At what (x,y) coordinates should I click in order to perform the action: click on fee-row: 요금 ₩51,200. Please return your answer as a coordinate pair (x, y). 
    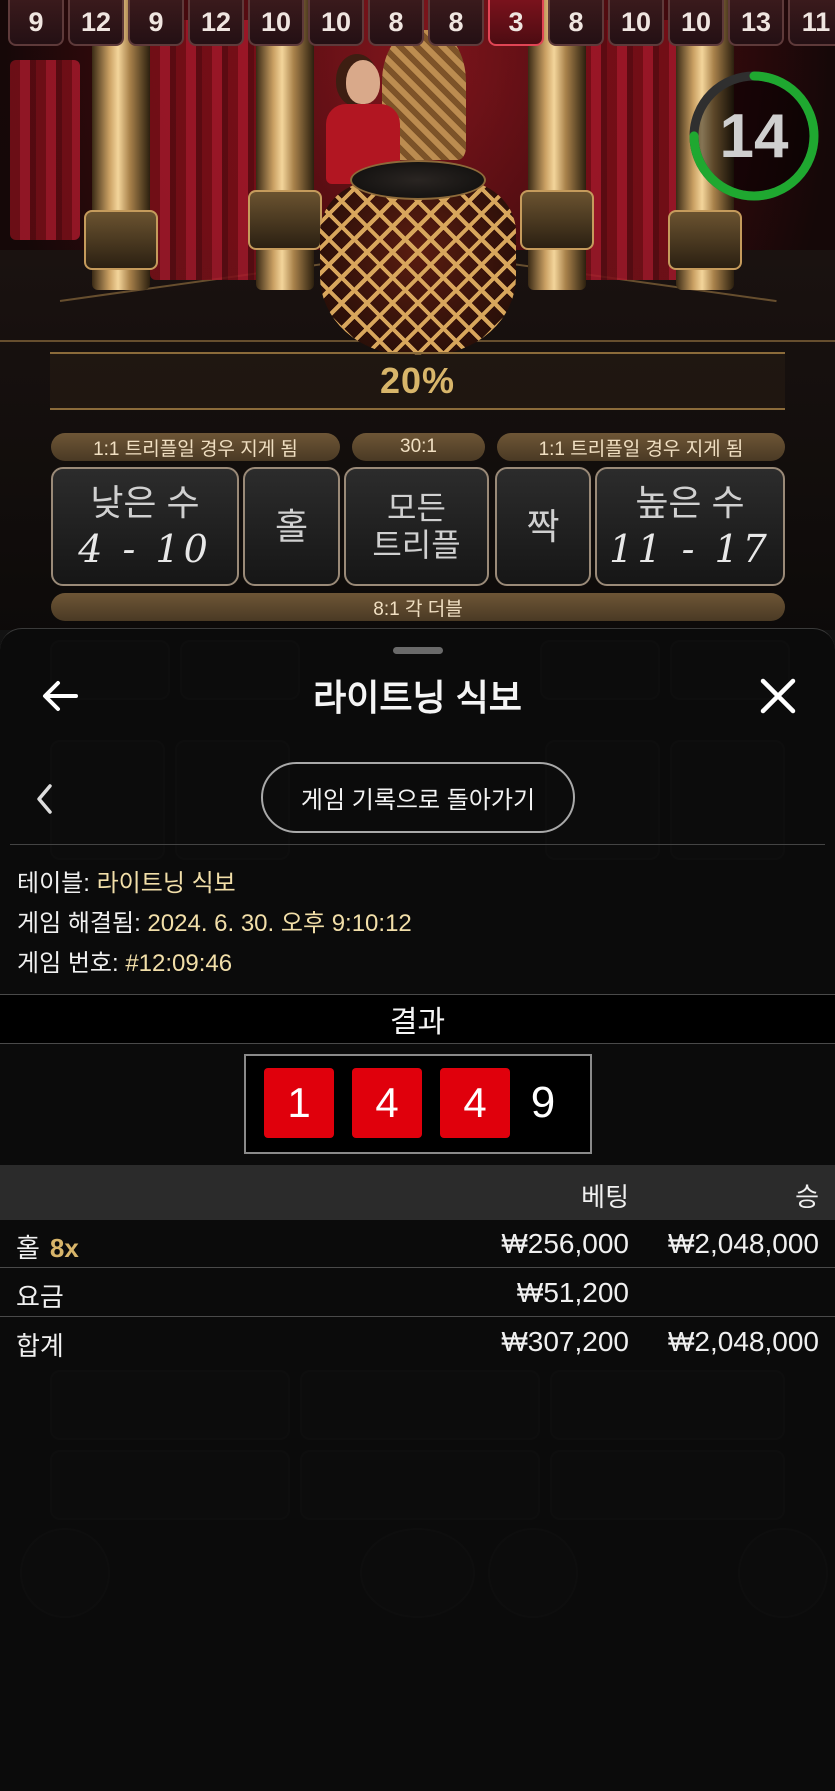
    Looking at the image, I should click on (417, 1293).